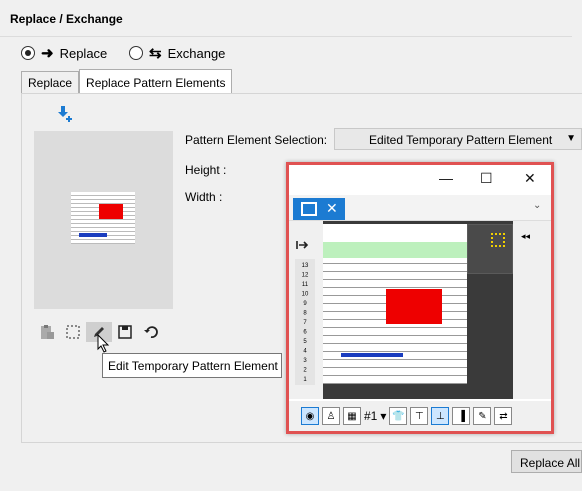 Image resolution: width=582 pixels, height=491 pixels. Describe the element at coordinates (498, 240) in the screenshot. I see `overview-viewport-marker` at that location.